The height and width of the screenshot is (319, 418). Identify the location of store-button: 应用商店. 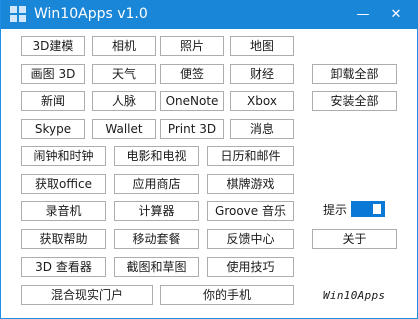
(156, 184).